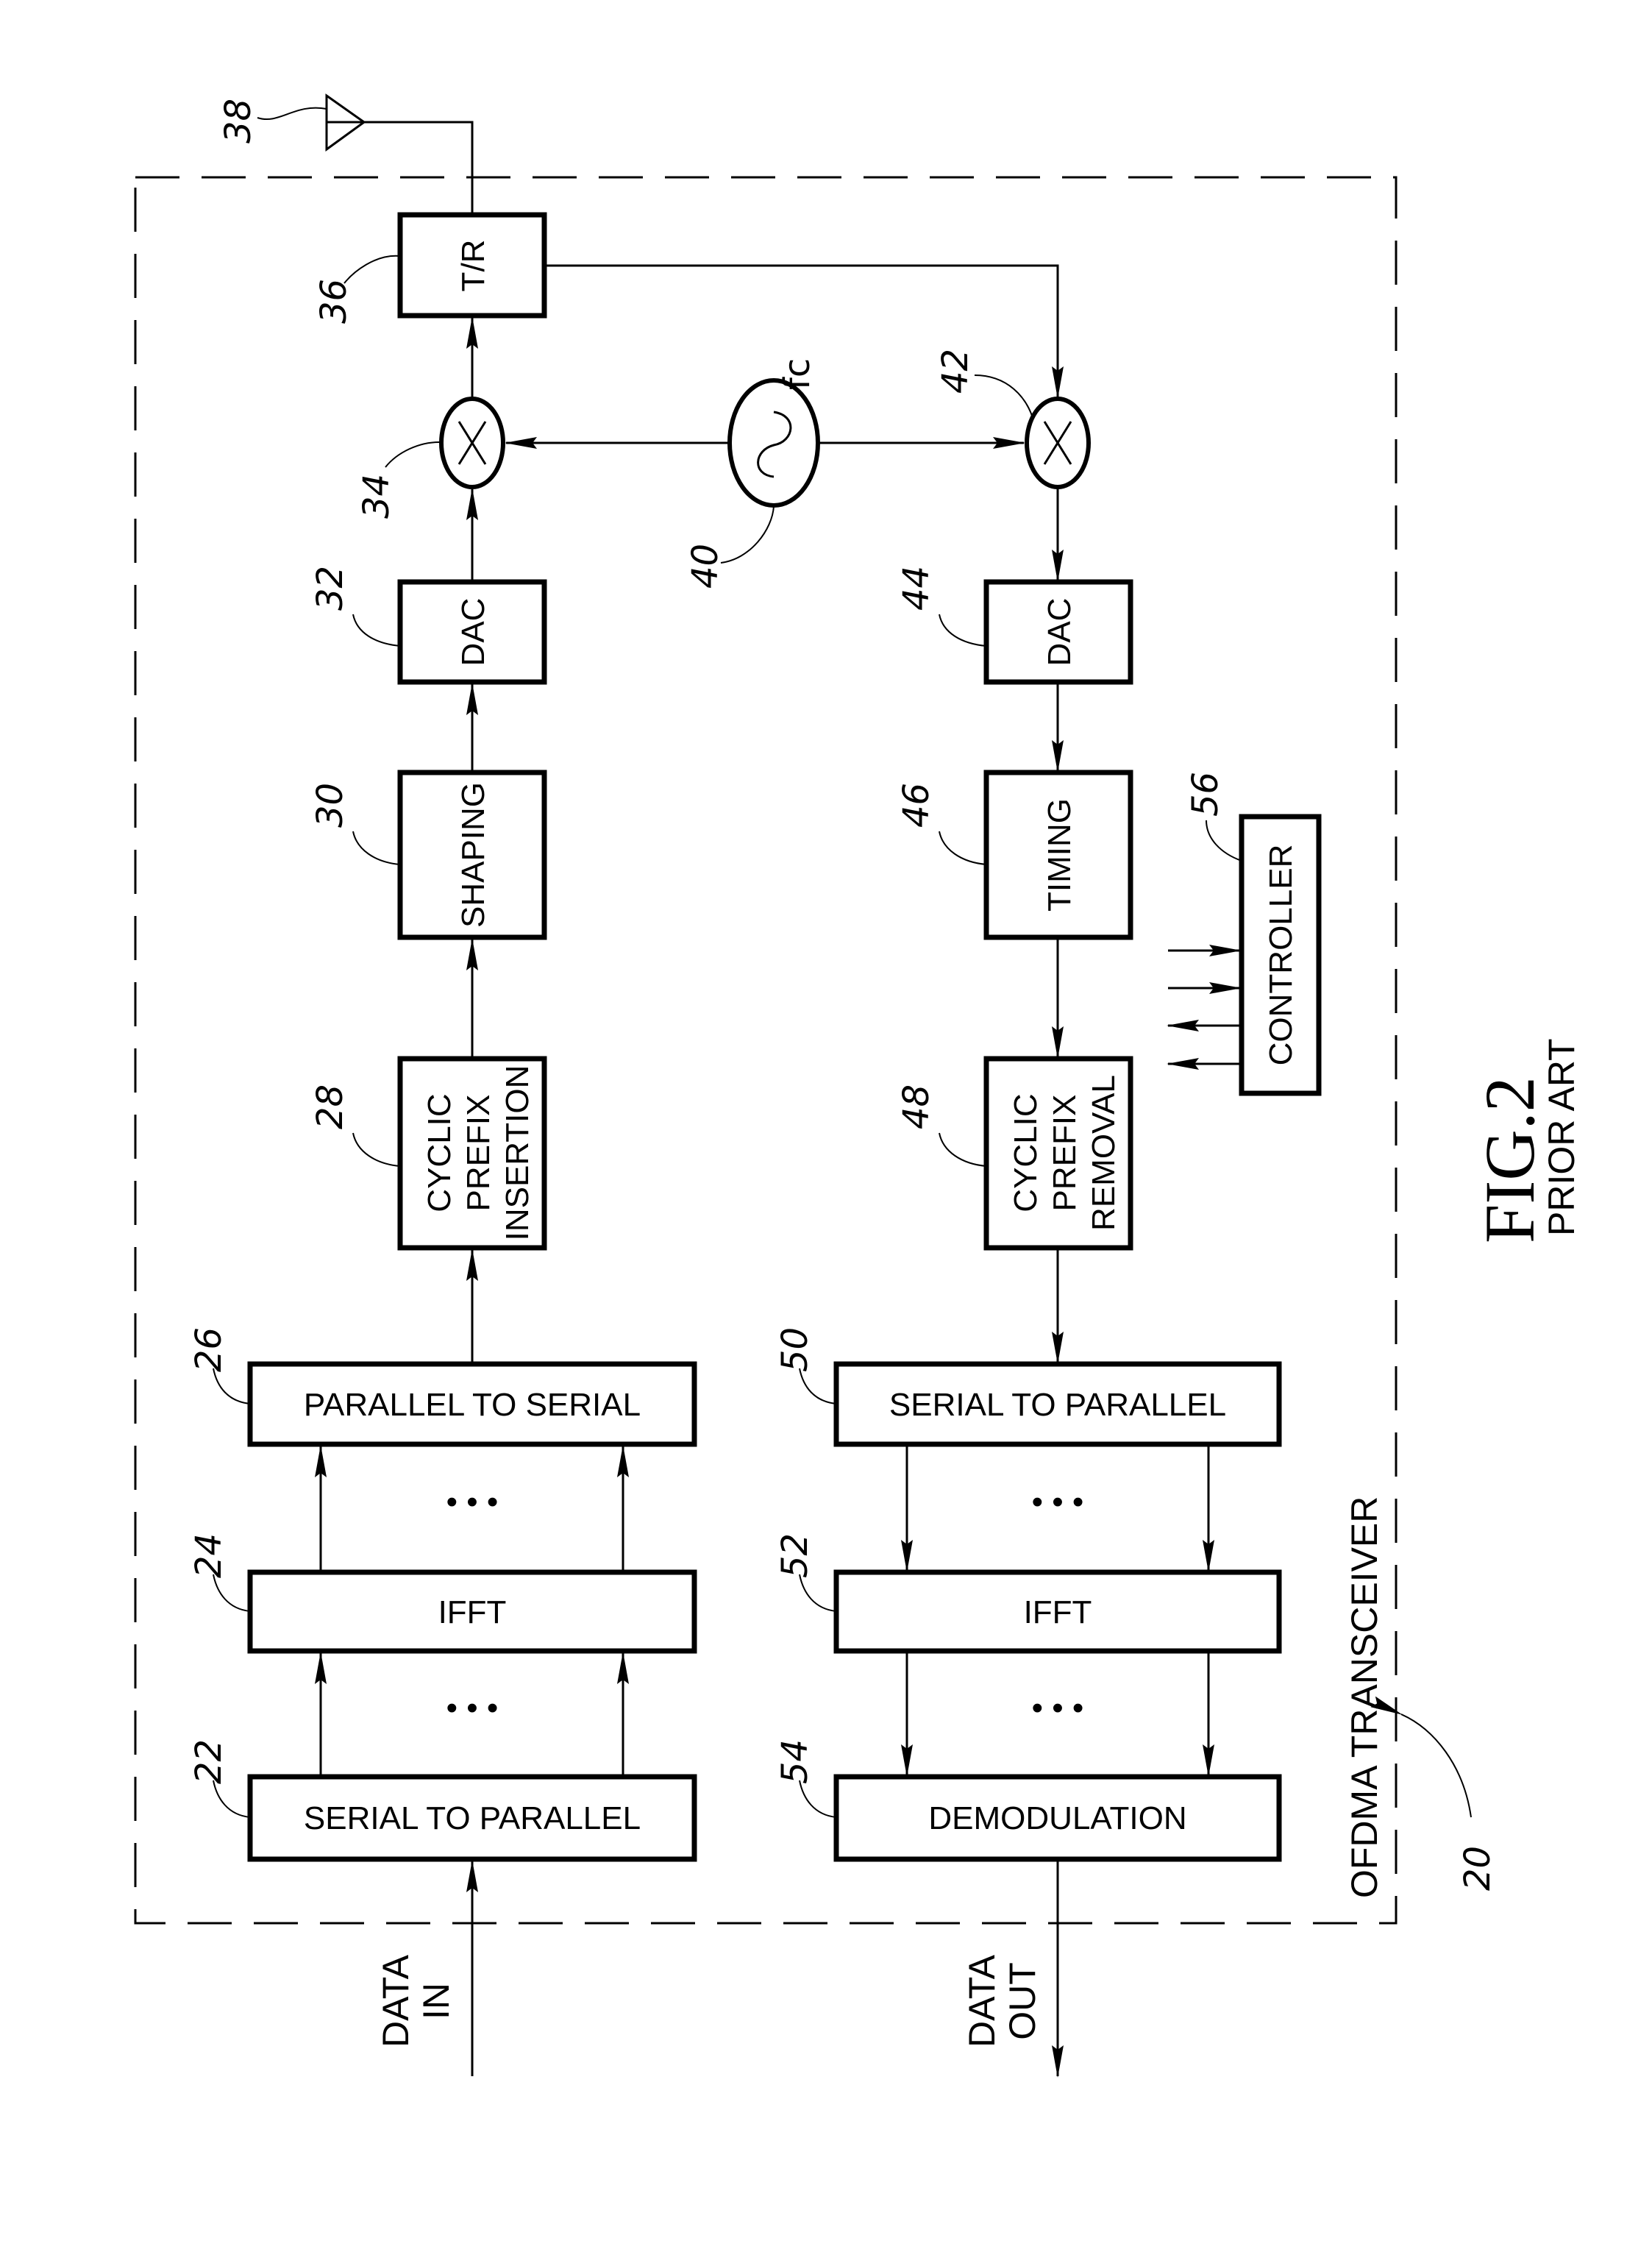  I want to click on oscillator-freq-label: fc, so click(798, 374).